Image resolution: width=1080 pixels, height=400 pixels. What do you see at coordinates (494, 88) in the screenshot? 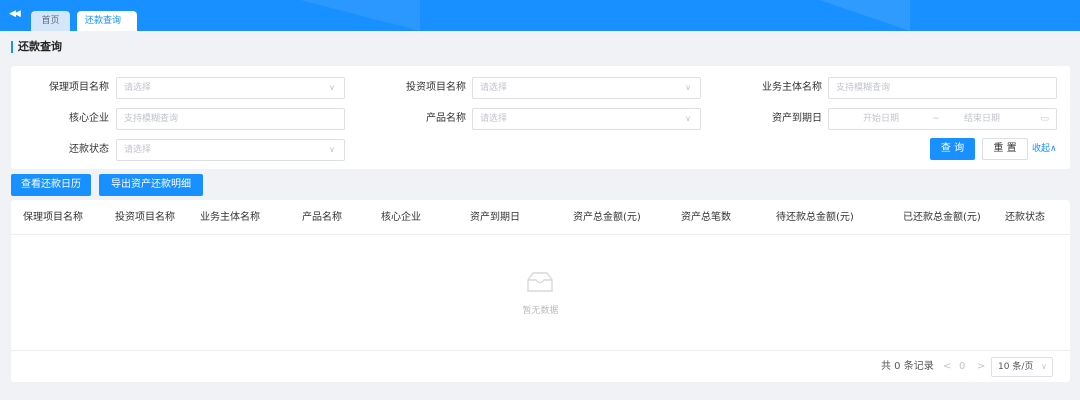
I see `investment-project-placeholder: 请选择` at bounding box center [494, 88].